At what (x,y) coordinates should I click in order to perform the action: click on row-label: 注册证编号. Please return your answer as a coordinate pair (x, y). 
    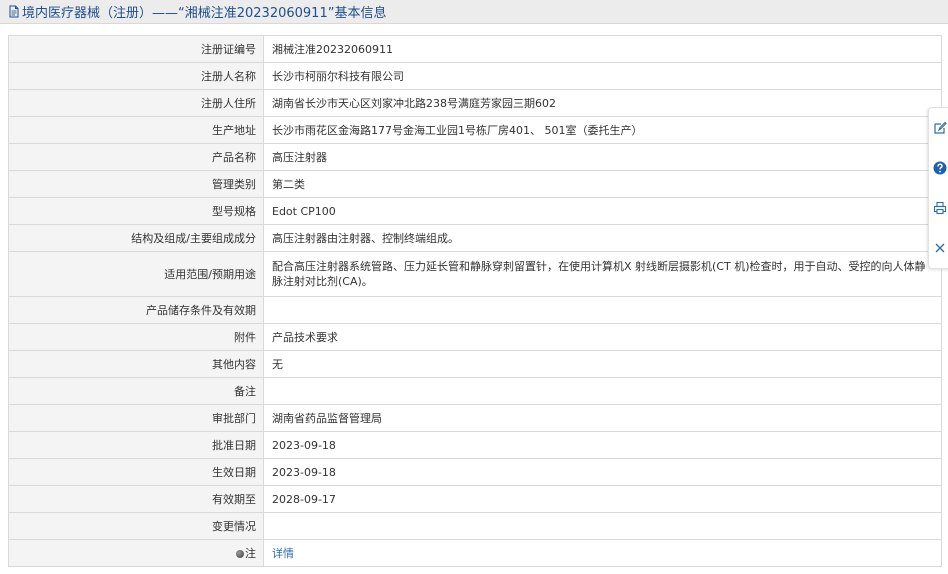
    Looking at the image, I should click on (136, 49).